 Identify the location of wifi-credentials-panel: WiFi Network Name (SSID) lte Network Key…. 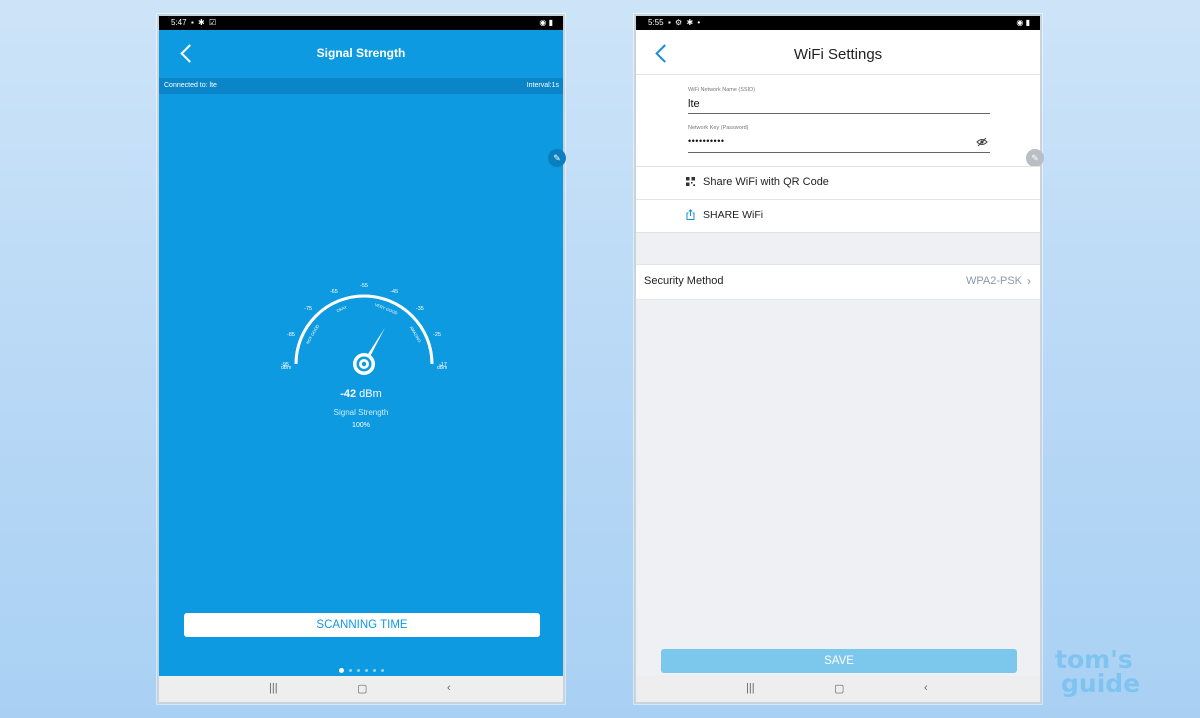
(838, 120).